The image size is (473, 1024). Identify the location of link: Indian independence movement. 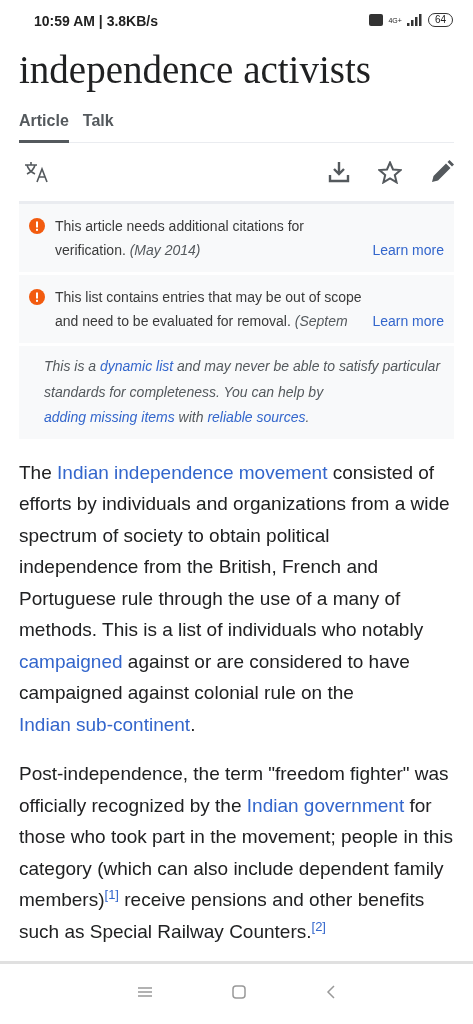
(192, 472).